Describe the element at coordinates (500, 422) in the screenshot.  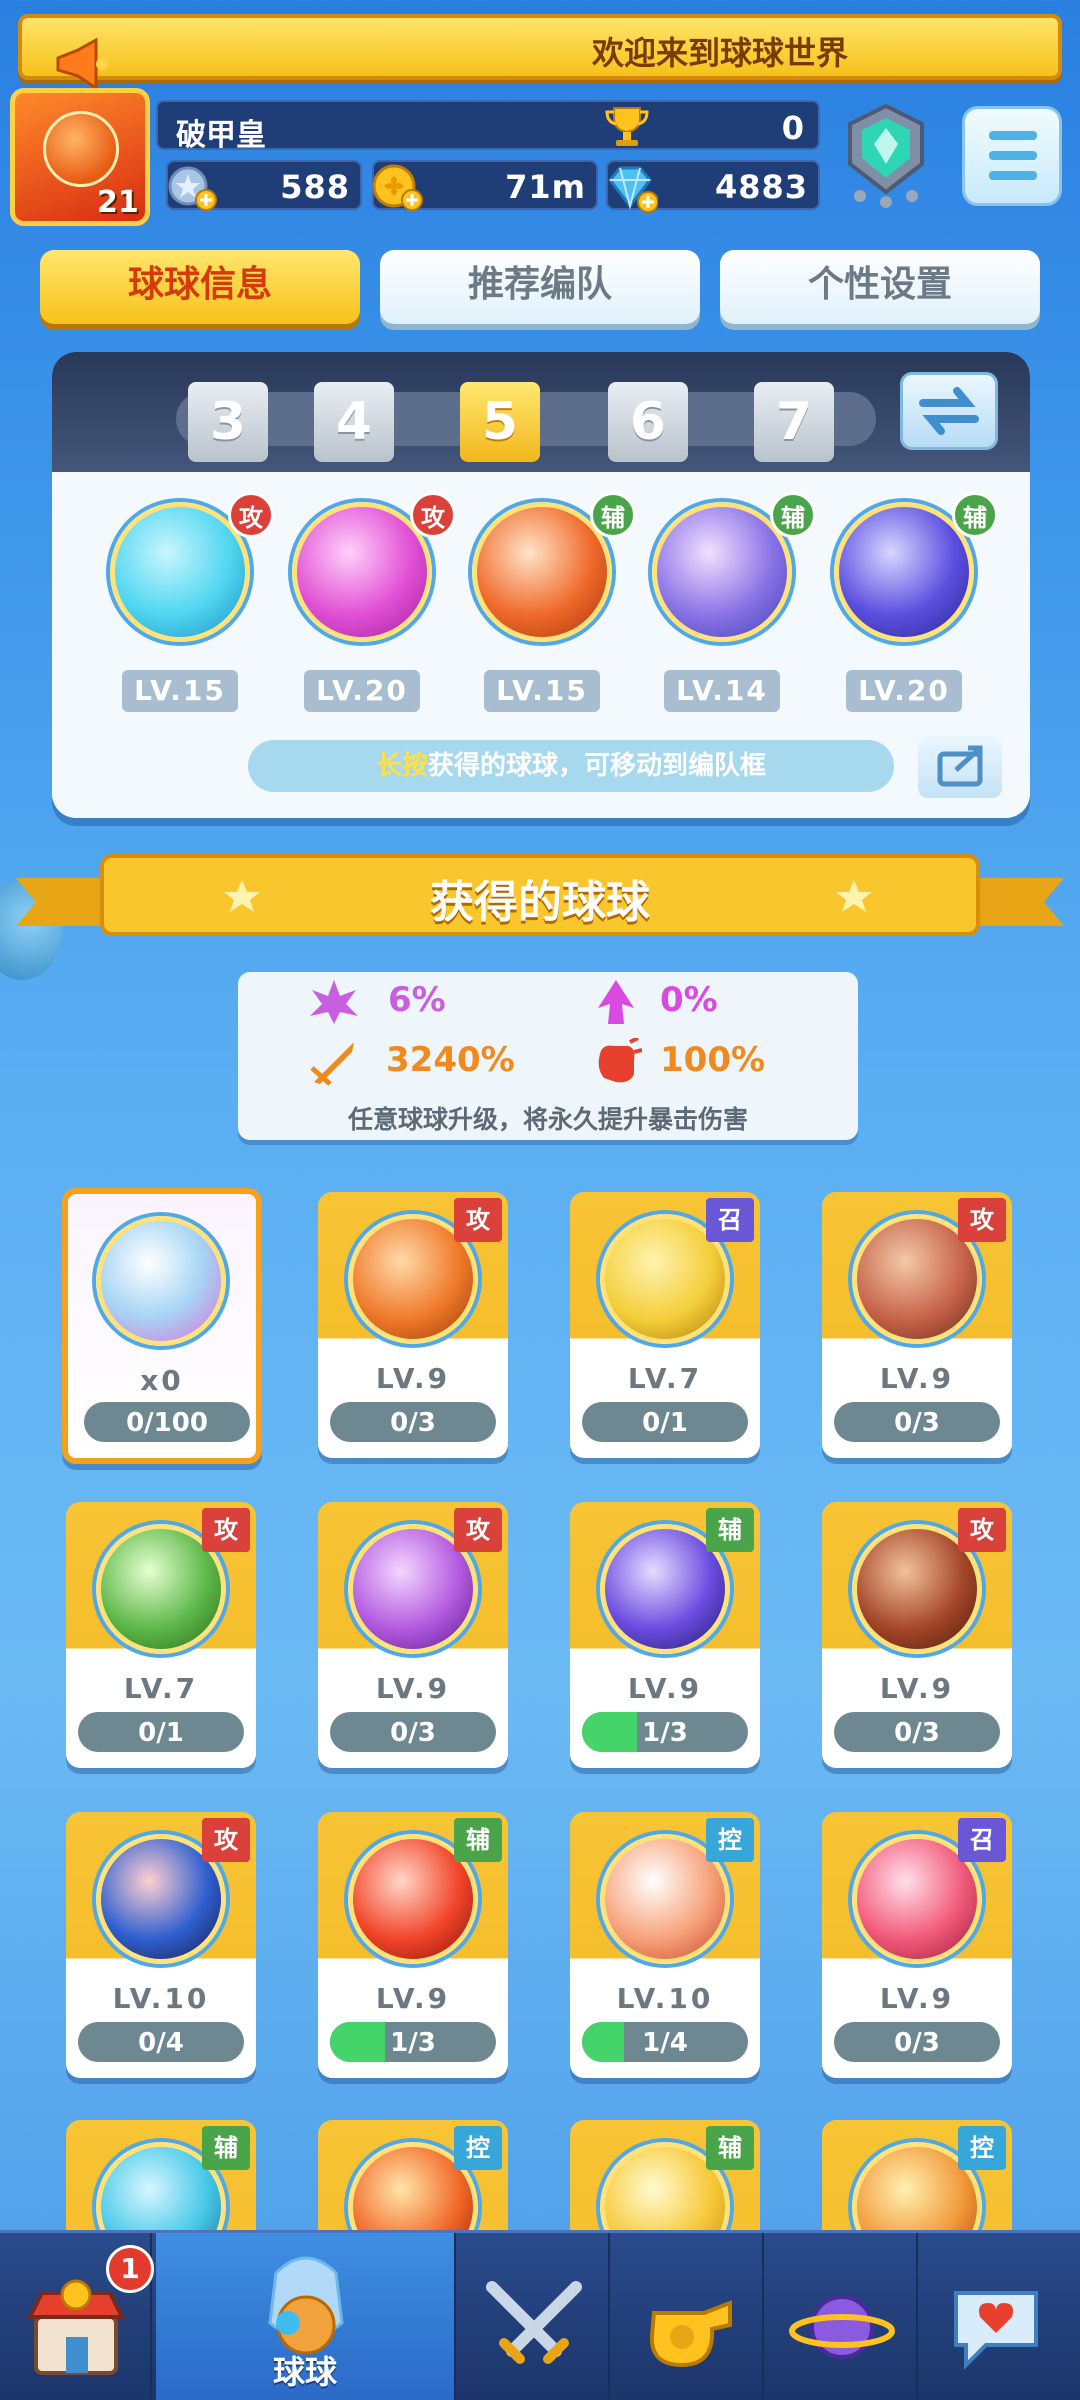
I see `team-slot-5: 5` at that location.